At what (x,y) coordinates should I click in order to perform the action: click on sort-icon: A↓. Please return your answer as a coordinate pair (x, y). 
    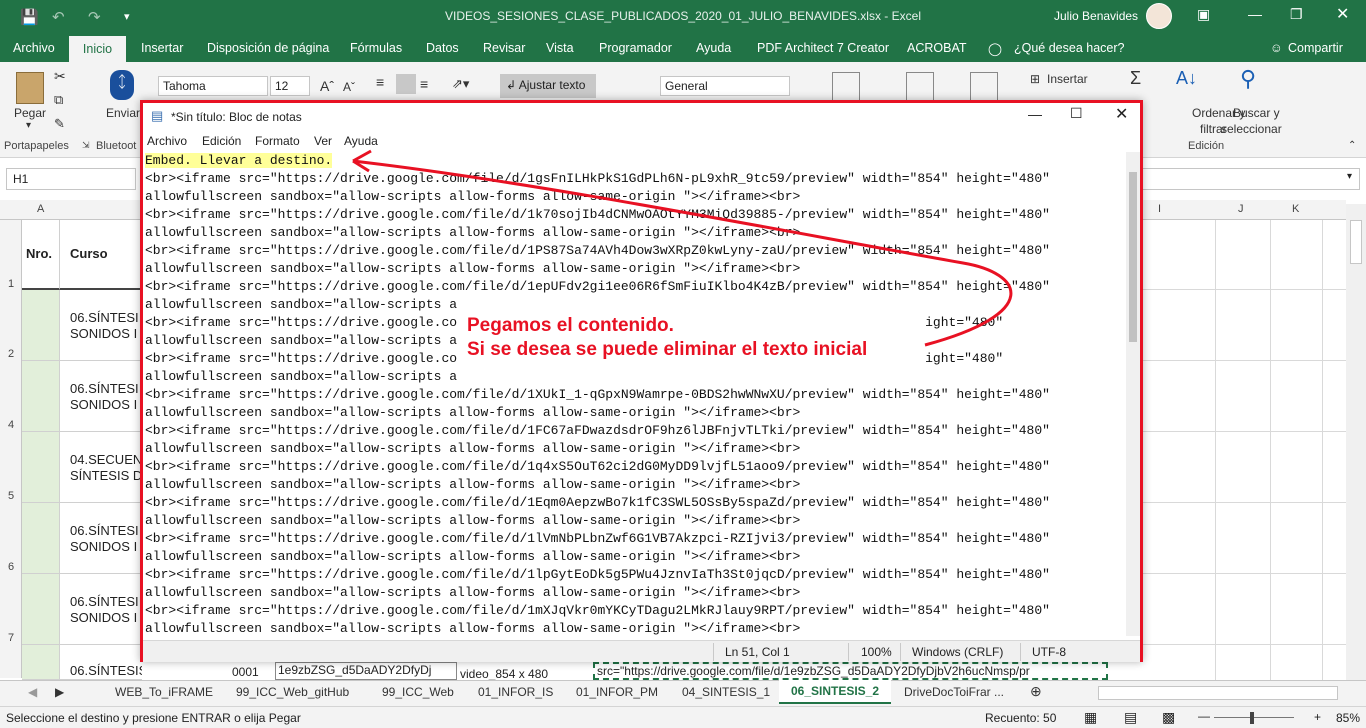
    Looking at the image, I should click on (1186, 78).